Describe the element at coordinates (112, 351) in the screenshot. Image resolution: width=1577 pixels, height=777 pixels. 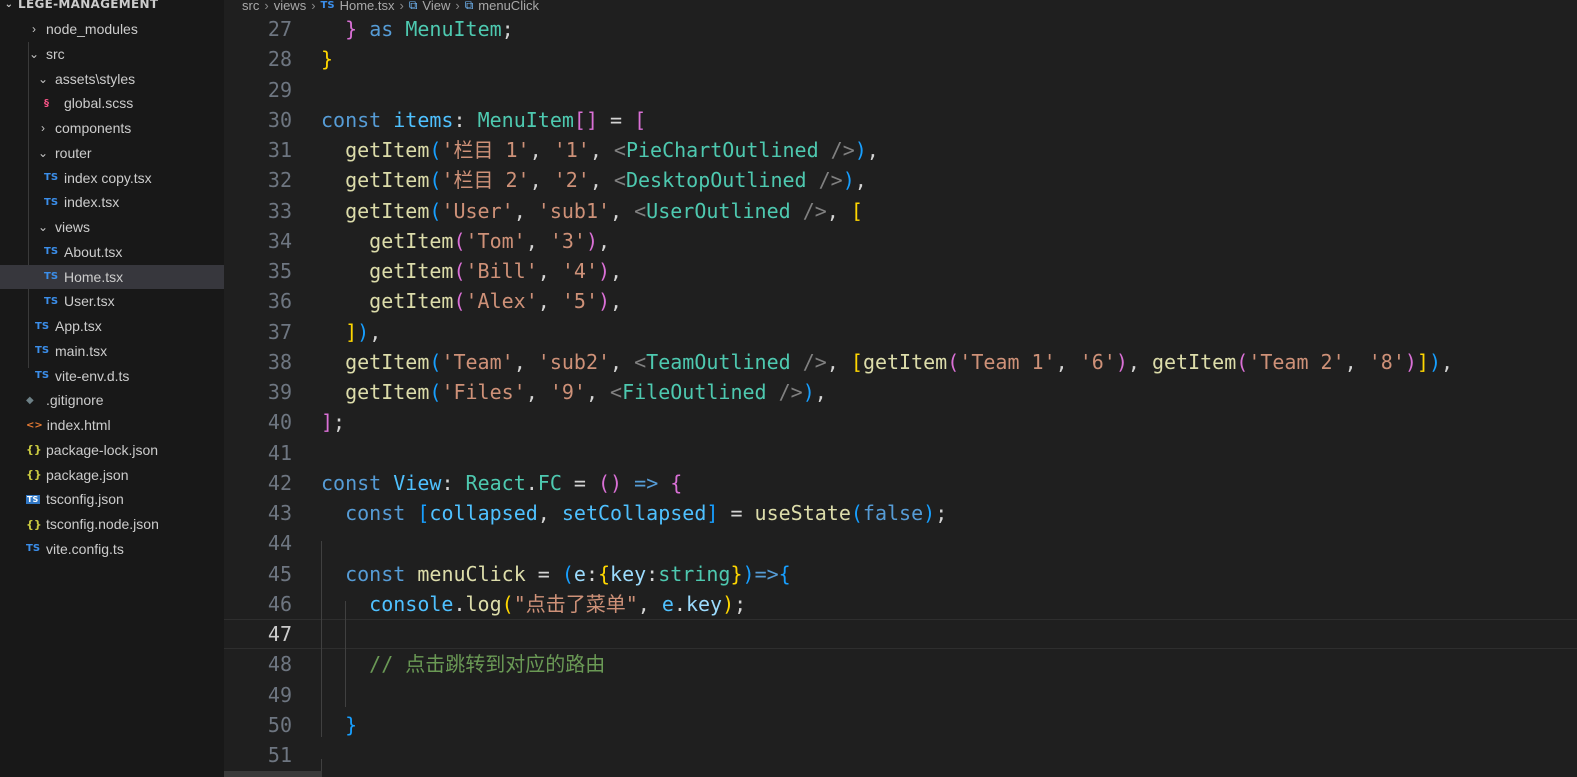
I see `file-item: TS main.tsx` at that location.